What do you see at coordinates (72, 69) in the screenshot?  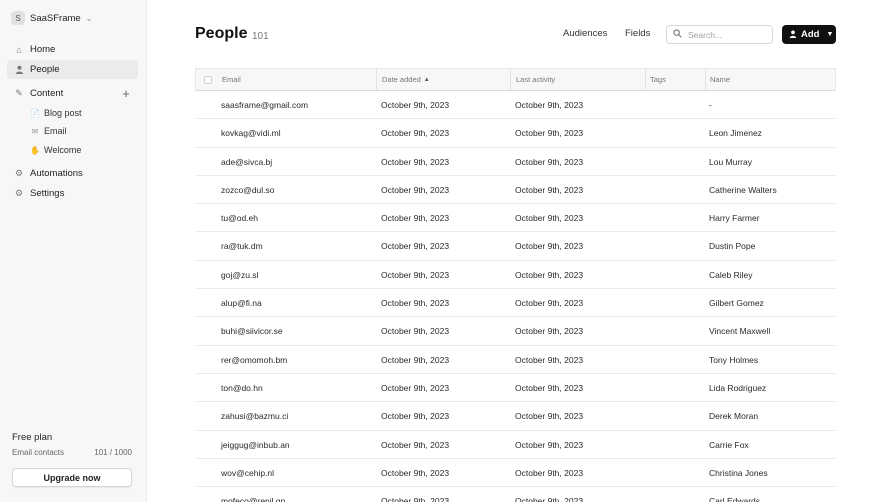 I see `sidebar-item-people: People` at bounding box center [72, 69].